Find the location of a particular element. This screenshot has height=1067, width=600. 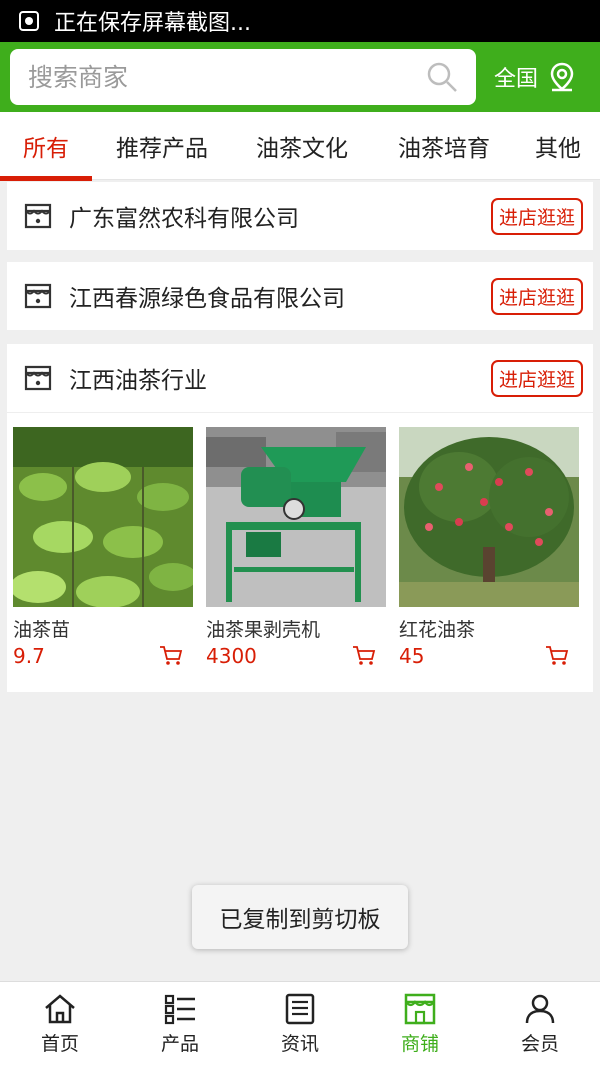

store-card: 广东富然农科有限公司 进店逛逛 is located at coordinates (300, 216).